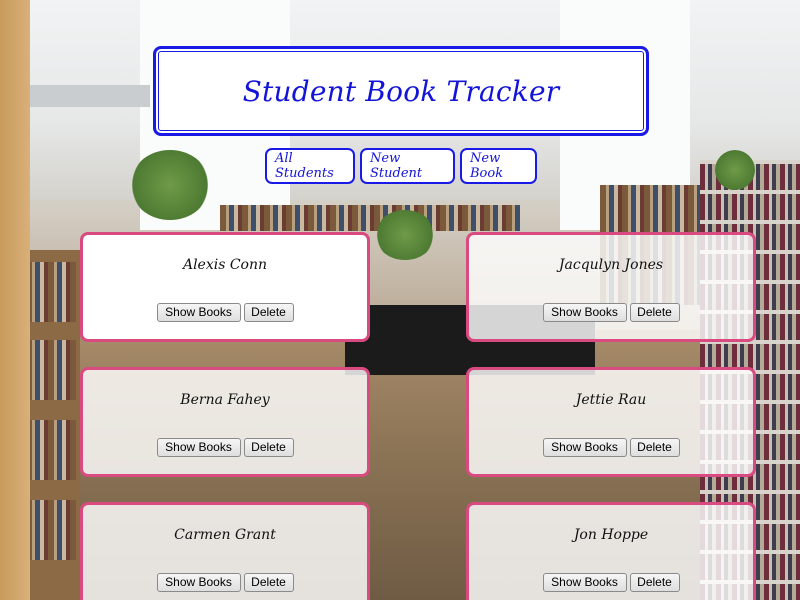  What do you see at coordinates (225, 287) in the screenshot?
I see `student-card: Alexis Conn Show Books Delete` at bounding box center [225, 287].